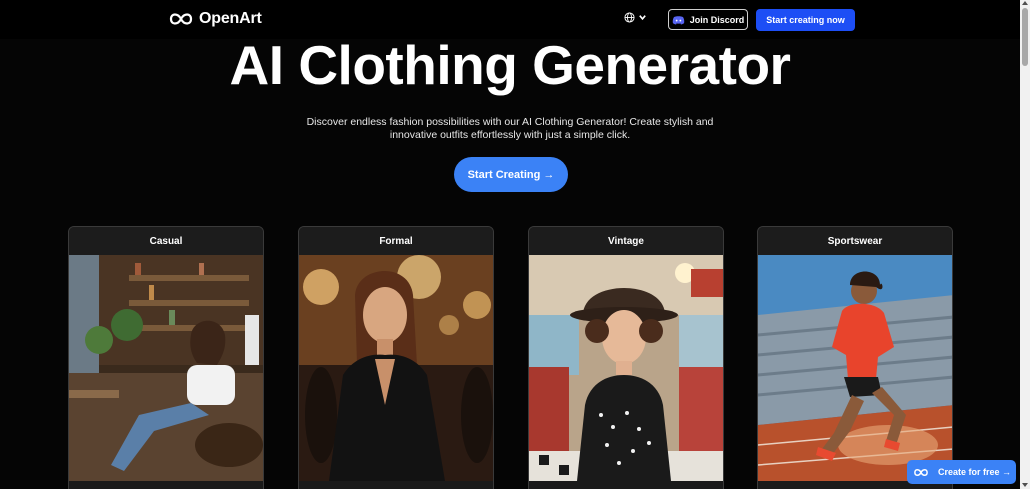  I want to click on style-card-formal: Formal, so click(396, 357).